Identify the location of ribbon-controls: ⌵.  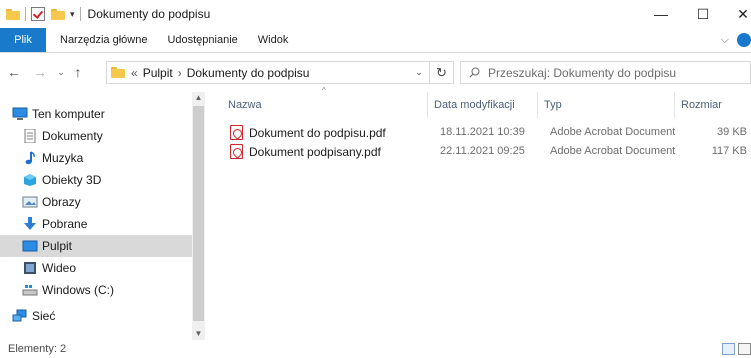
(736, 40).